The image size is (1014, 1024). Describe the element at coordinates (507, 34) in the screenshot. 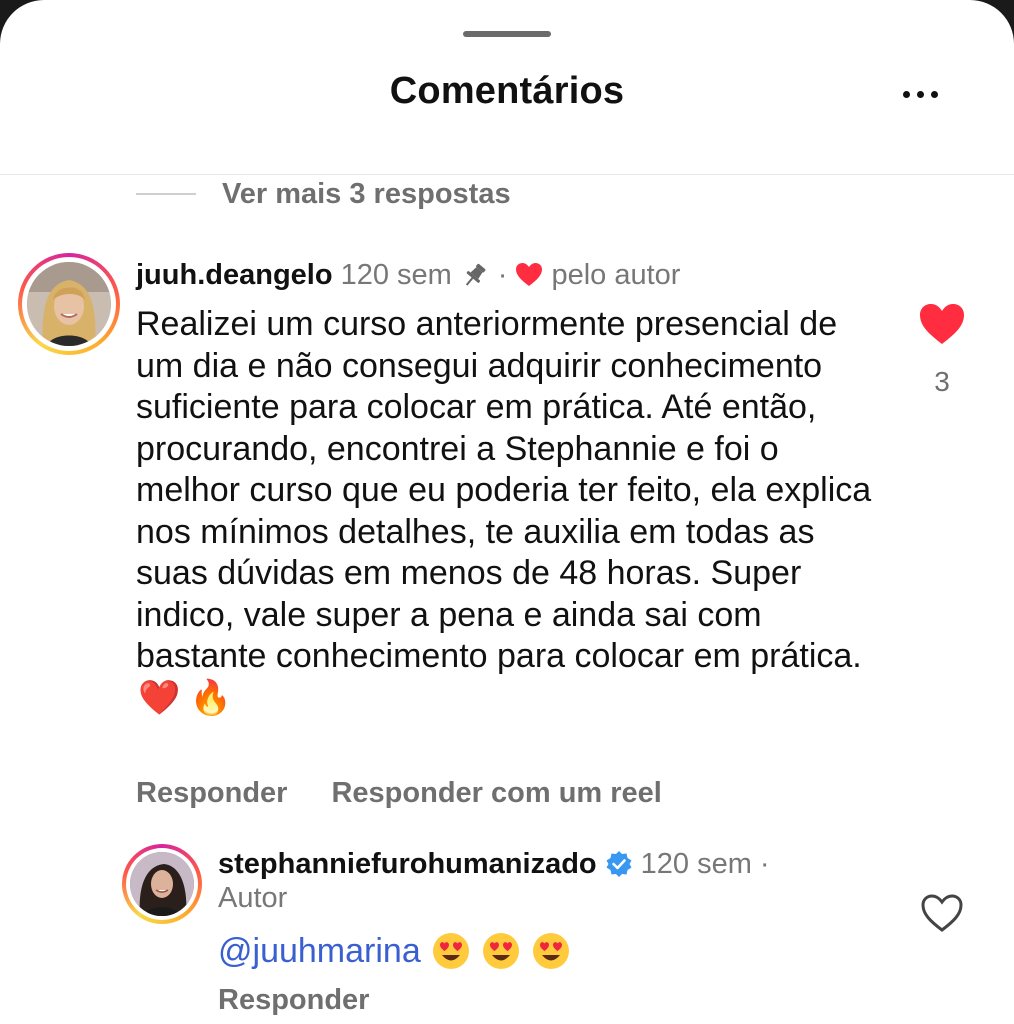

I see `drag-handle` at that location.